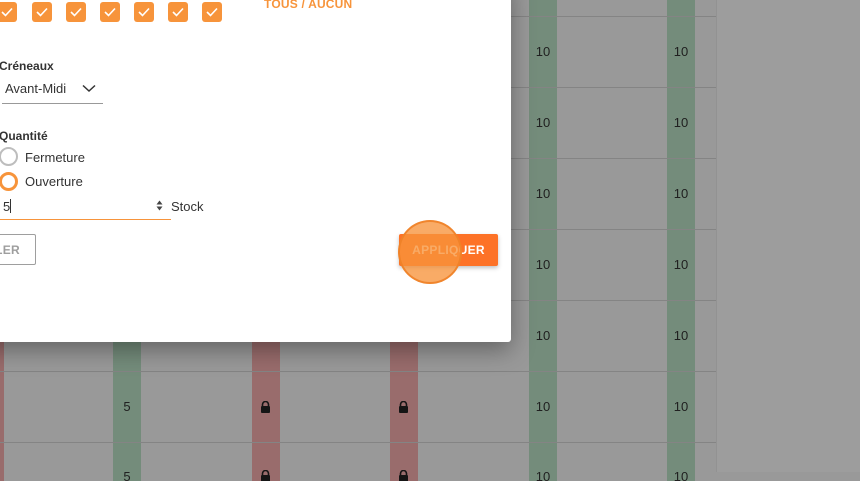 This screenshot has height=481, width=860. Describe the element at coordinates (27, 66) in the screenshot. I see `creneaux-label: Créneaux` at that location.